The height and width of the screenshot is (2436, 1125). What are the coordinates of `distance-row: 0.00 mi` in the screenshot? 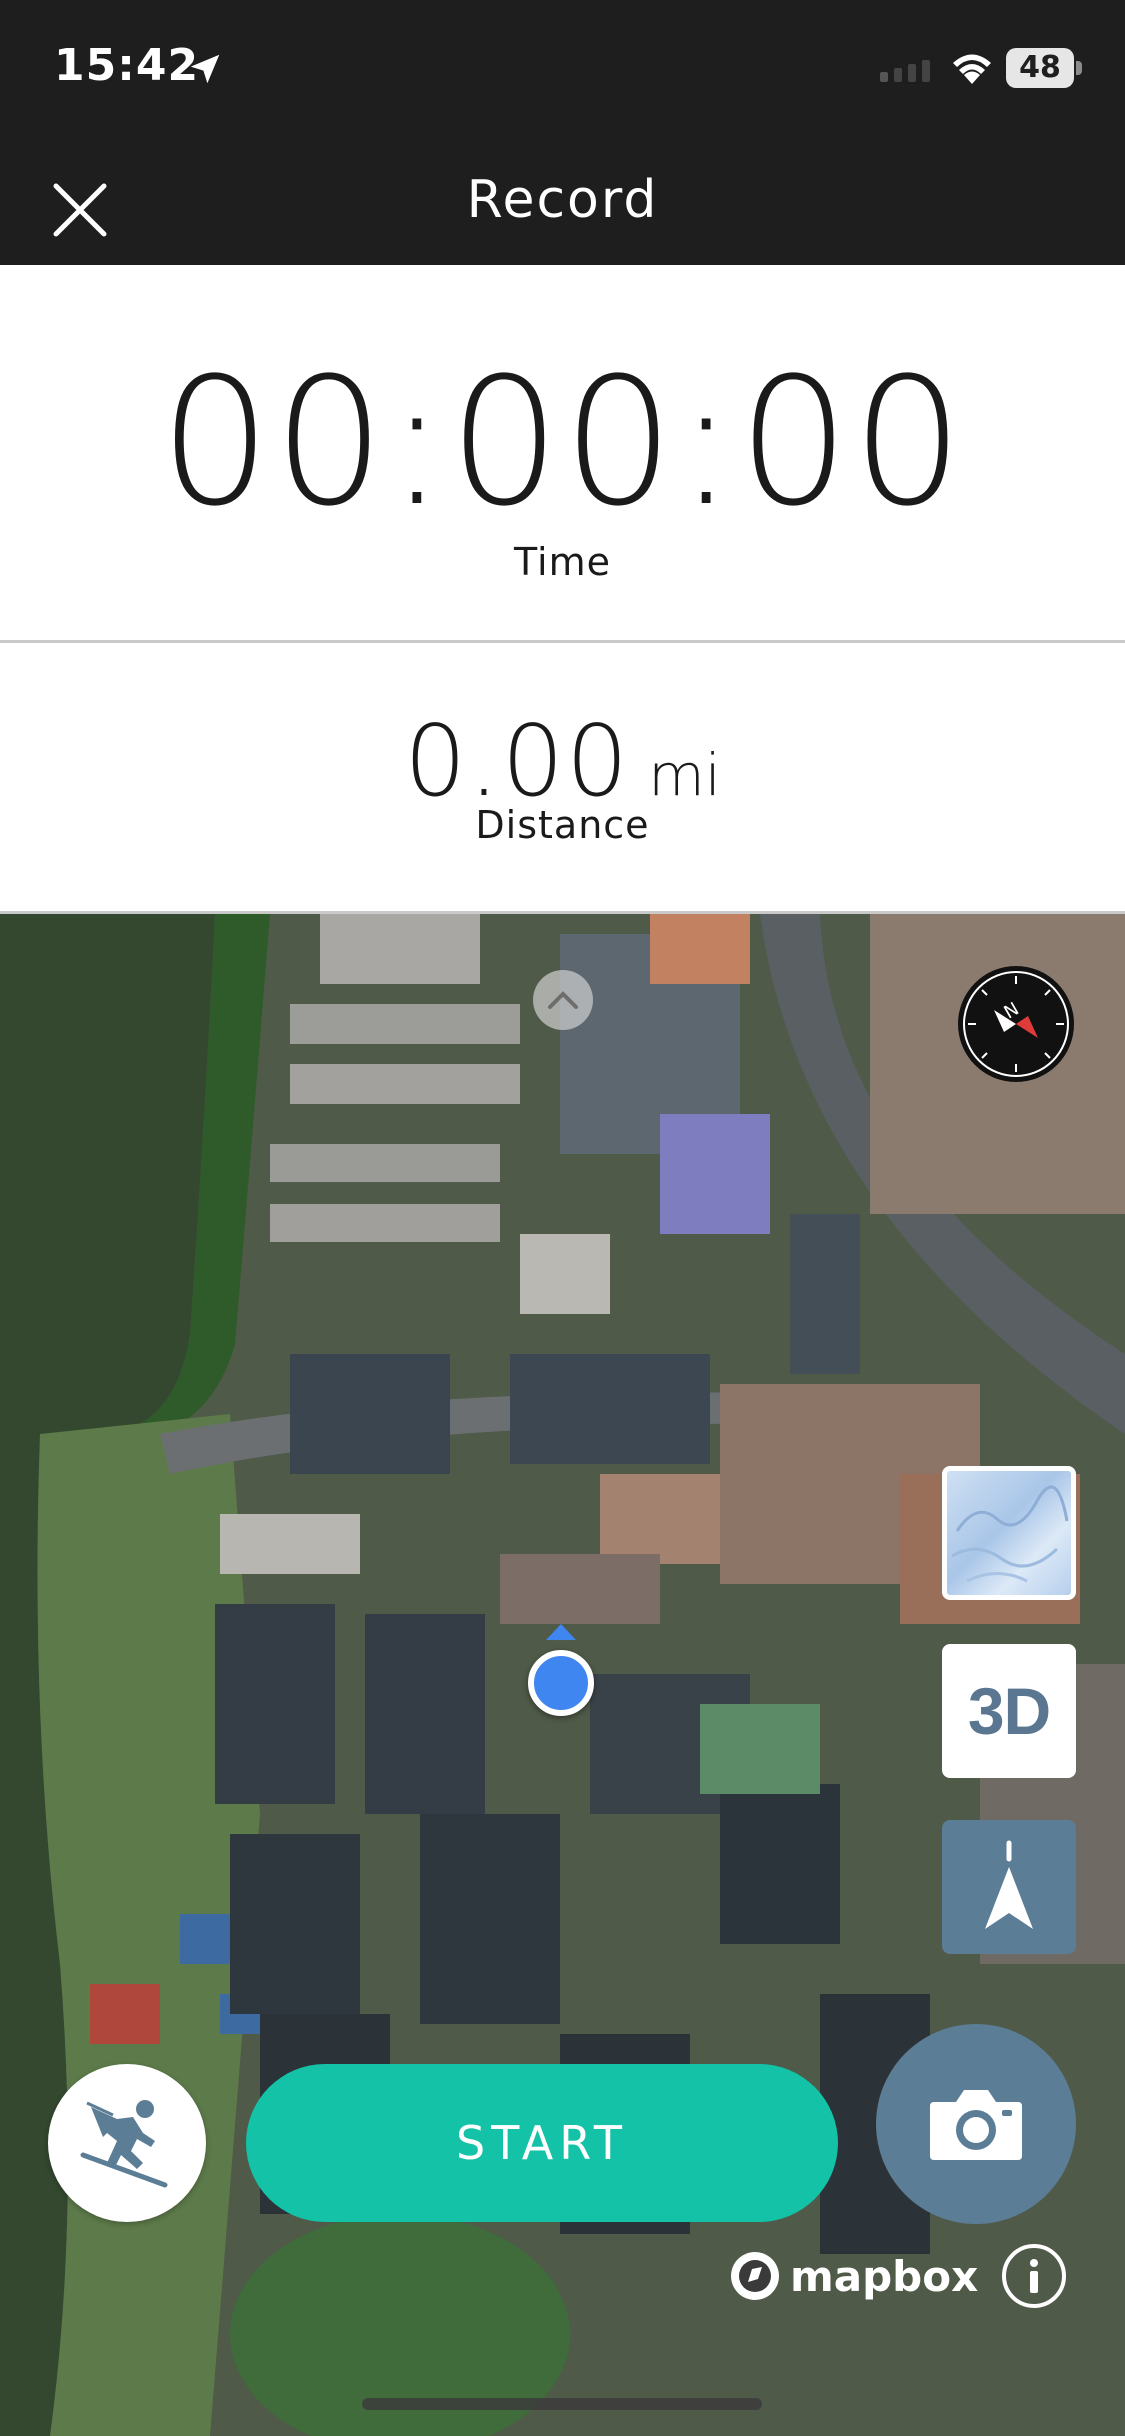 It's located at (562, 762).